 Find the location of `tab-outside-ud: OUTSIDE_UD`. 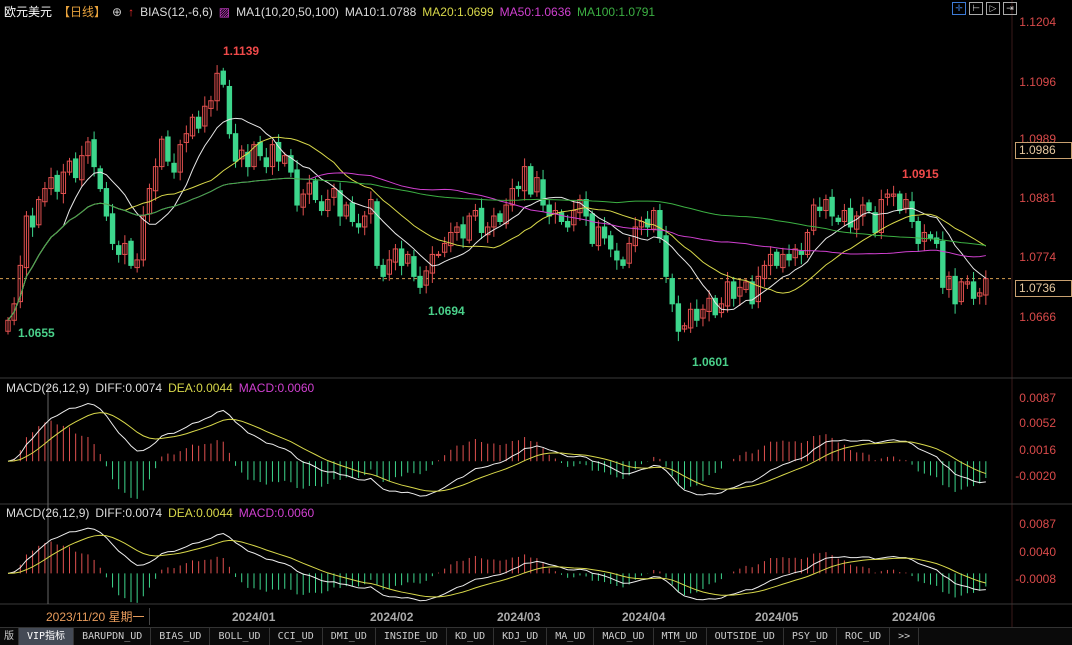

tab-outside-ud: OUTSIDE_UD is located at coordinates (745, 636).